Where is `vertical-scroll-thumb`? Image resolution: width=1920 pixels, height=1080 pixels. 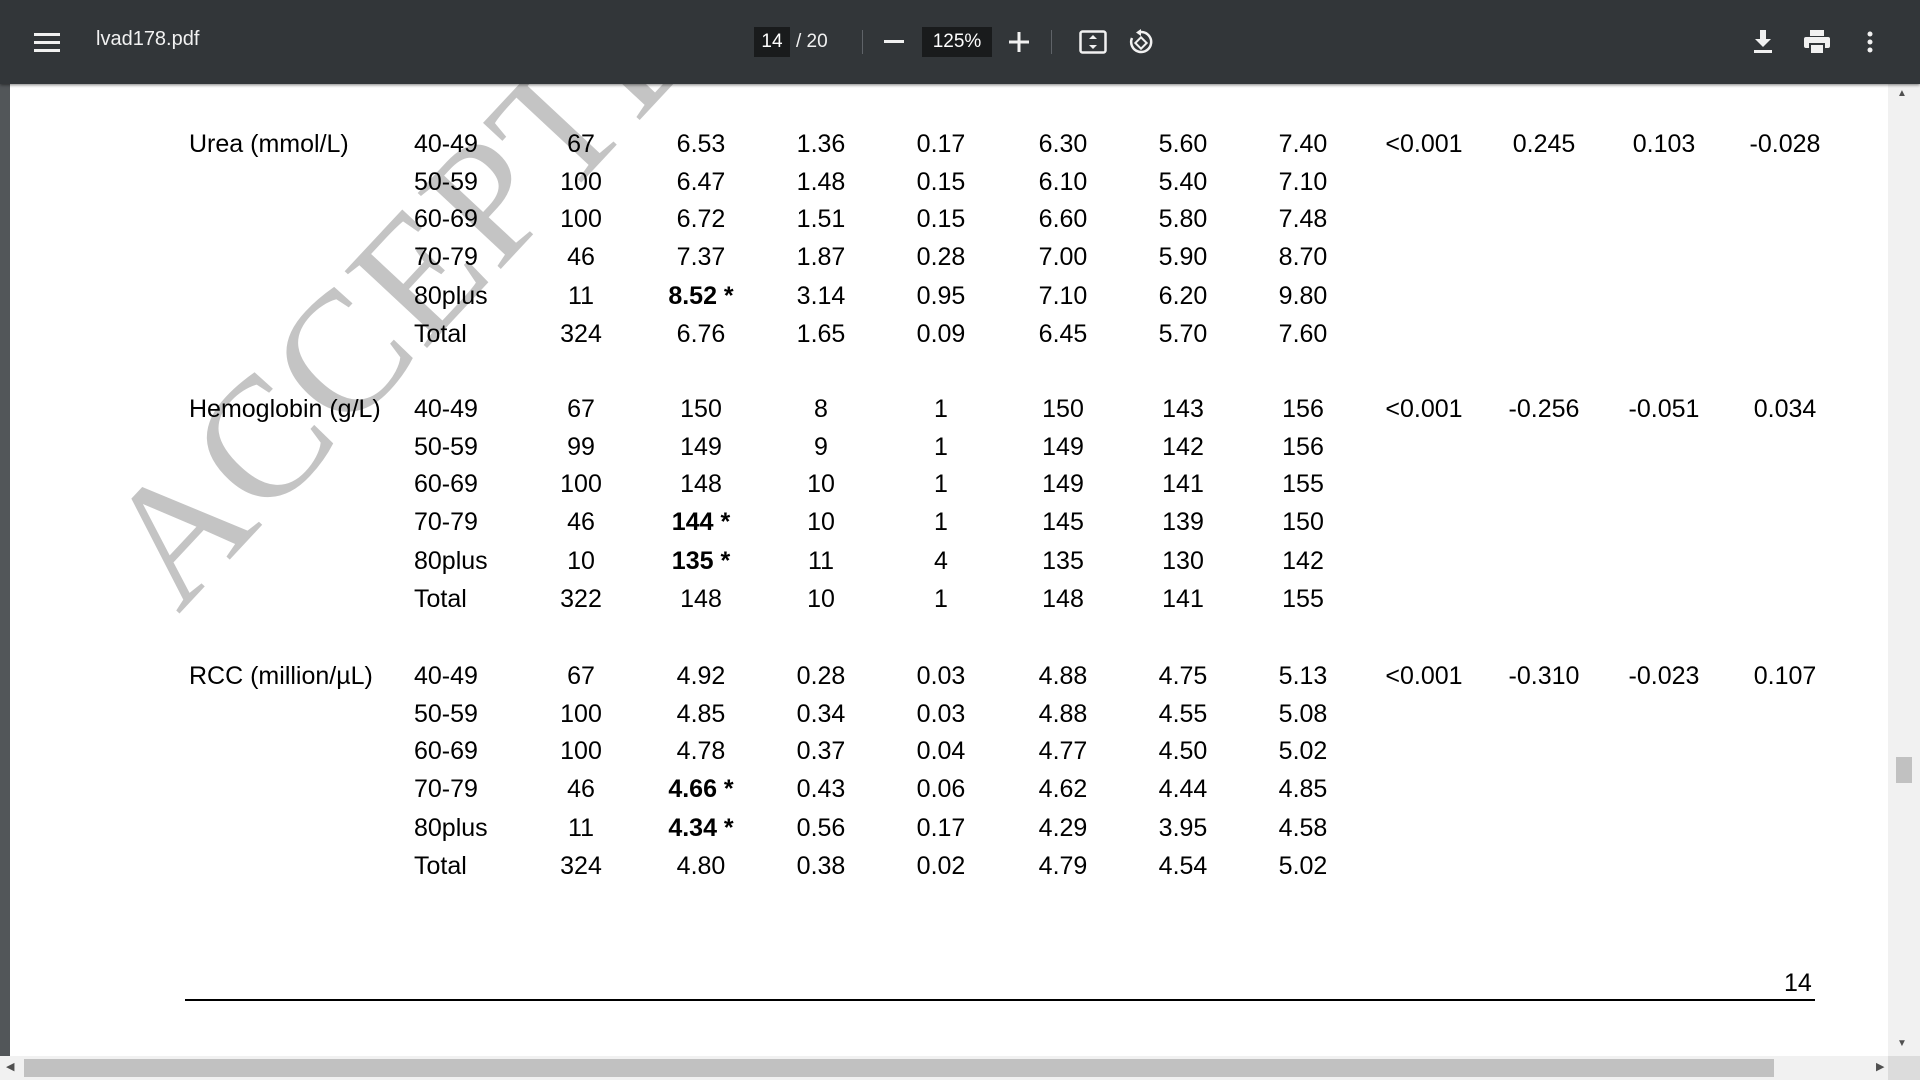
vertical-scroll-thumb is located at coordinates (1904, 770).